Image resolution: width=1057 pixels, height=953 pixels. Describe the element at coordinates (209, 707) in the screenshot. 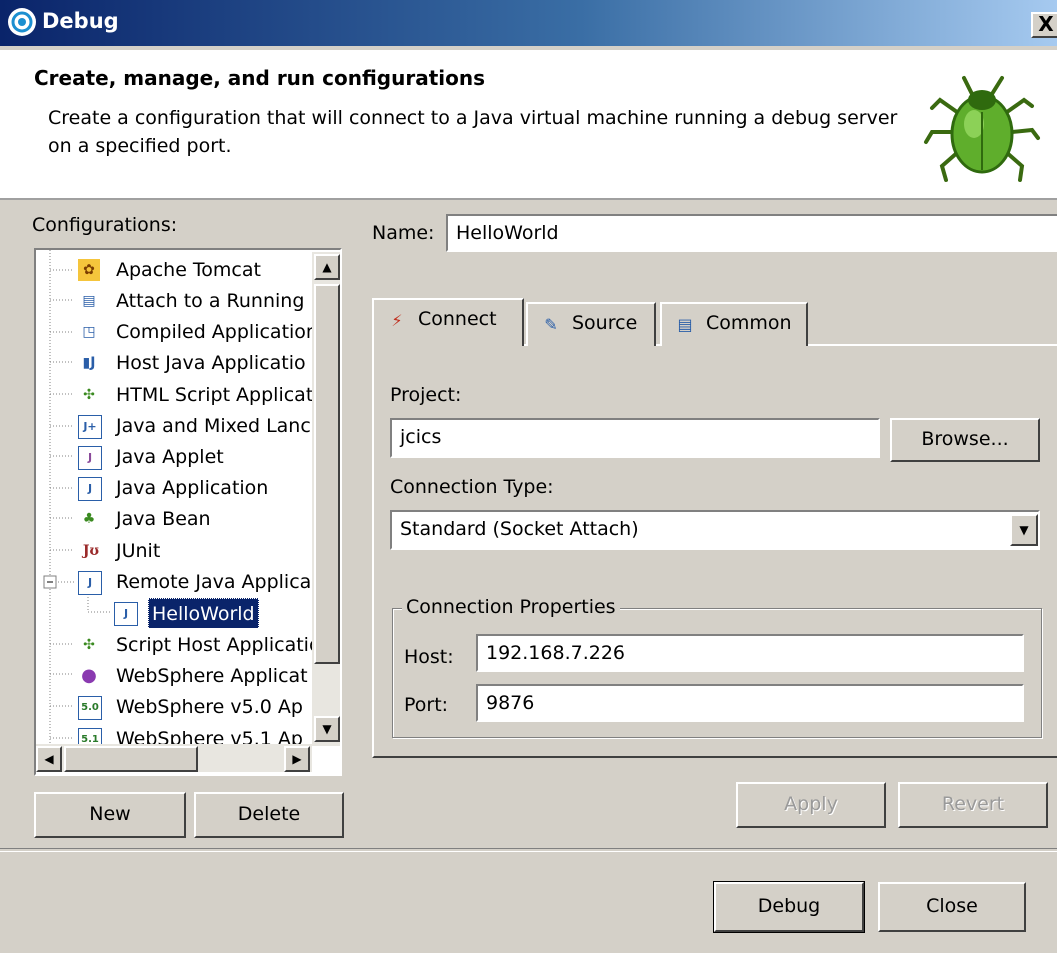

I see `tree-item-label: WebSphere v5.0 Ap` at that location.